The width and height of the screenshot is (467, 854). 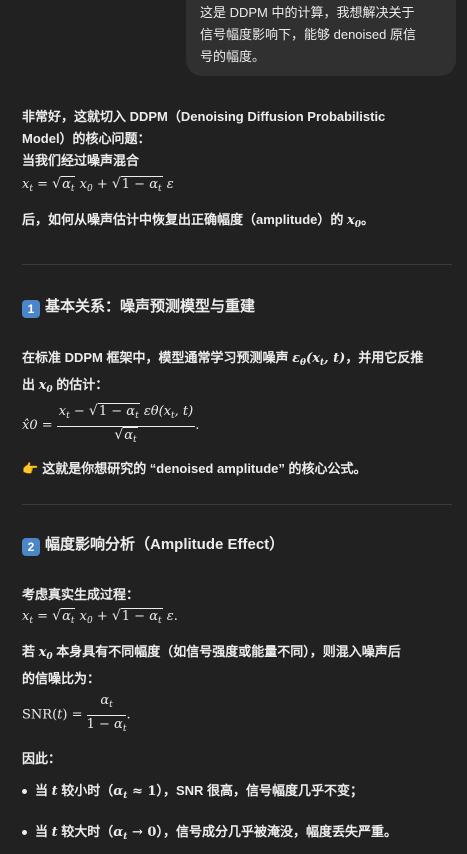 I want to click on paragraph-line: 若 x0 本身具有不同幅度（如信号强度或能量不同），则混入噪声后, so click(x=211, y=653).